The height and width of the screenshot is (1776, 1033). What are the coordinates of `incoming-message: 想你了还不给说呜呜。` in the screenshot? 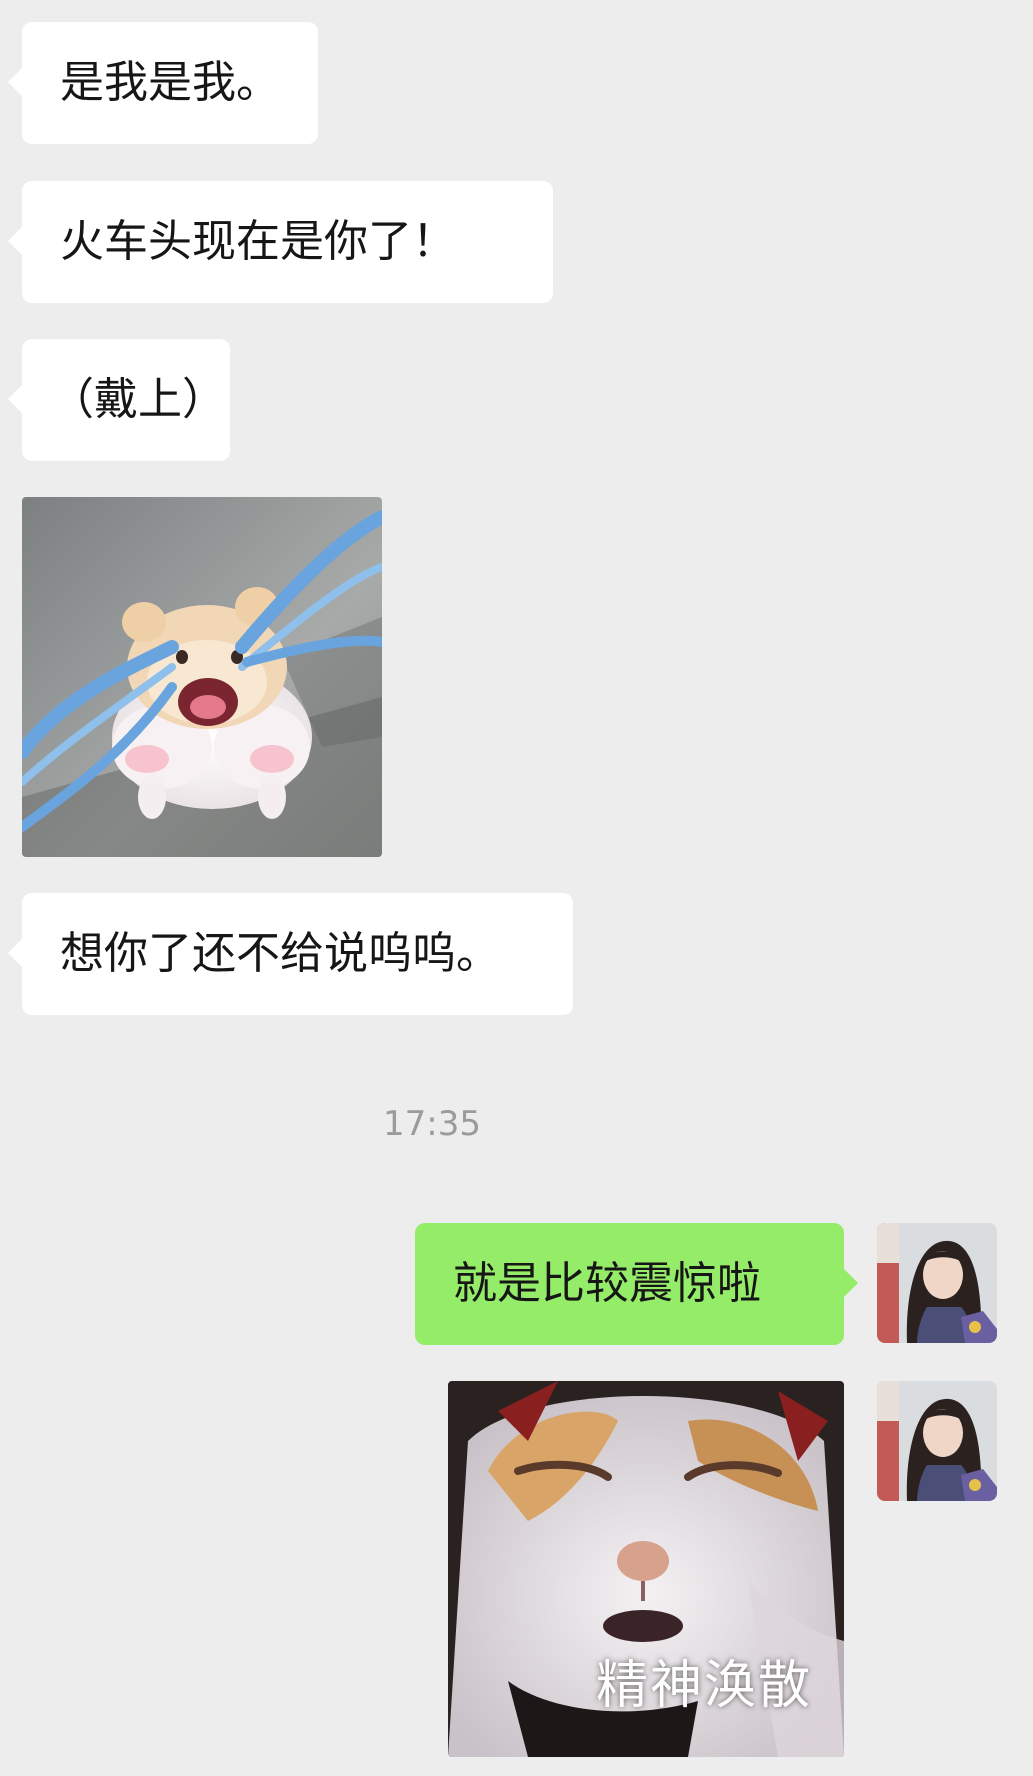 It's located at (290, 954).